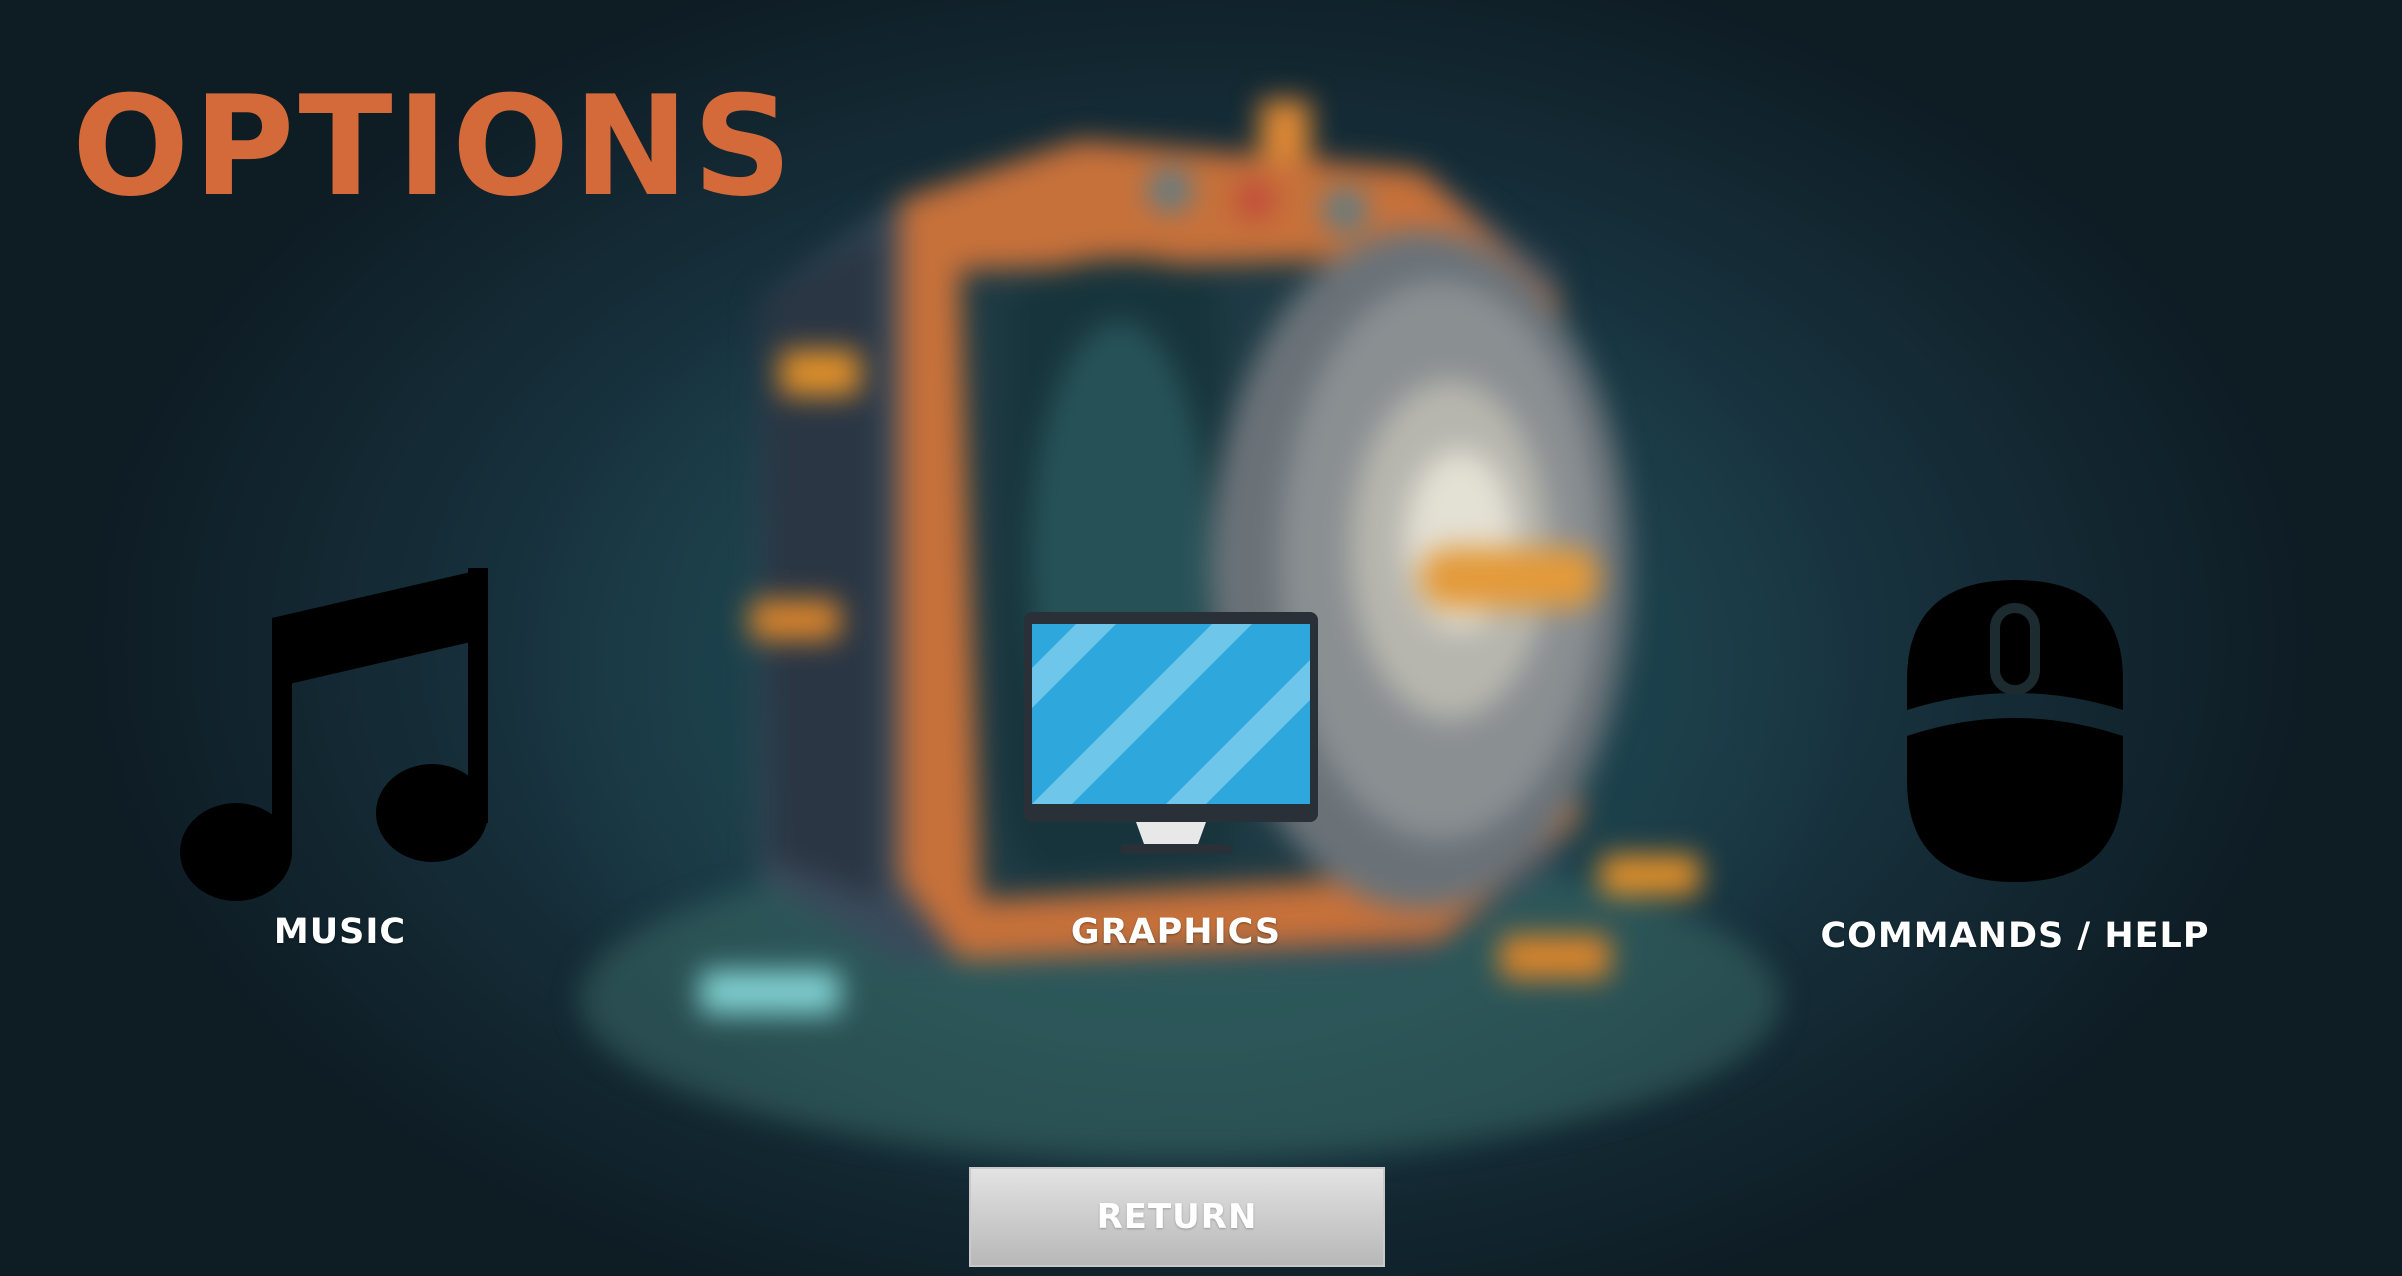  I want to click on music-label: MUSIC, so click(340, 932).